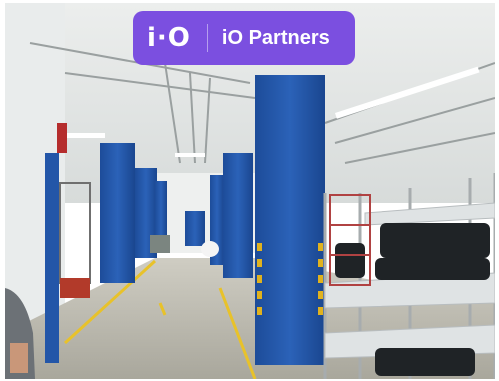  I want to click on person-arm, so click(19, 358).